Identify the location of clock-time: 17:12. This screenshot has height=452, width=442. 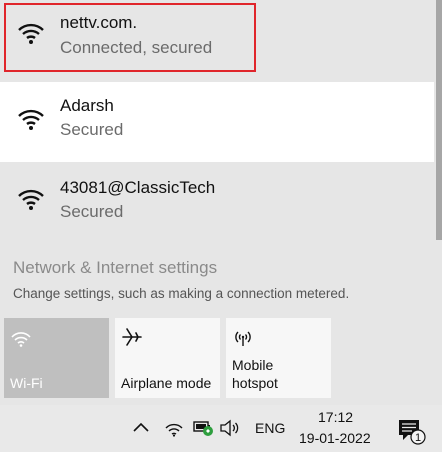
(335, 417).